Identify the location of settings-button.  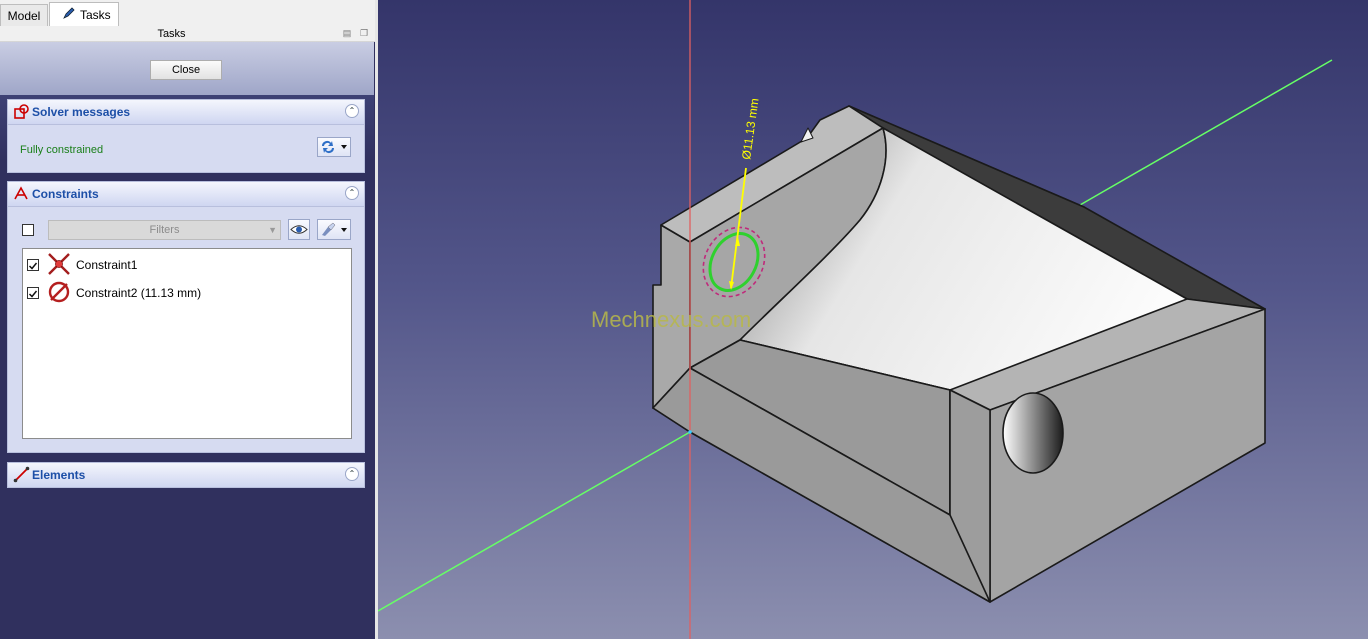
(334, 229).